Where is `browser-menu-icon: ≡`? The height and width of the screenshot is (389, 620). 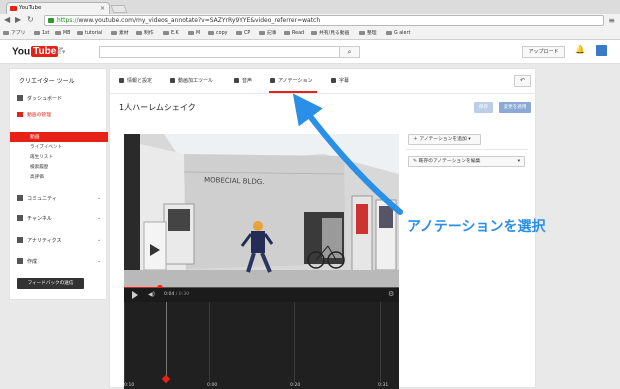 browser-menu-icon: ≡ is located at coordinates (611, 20).